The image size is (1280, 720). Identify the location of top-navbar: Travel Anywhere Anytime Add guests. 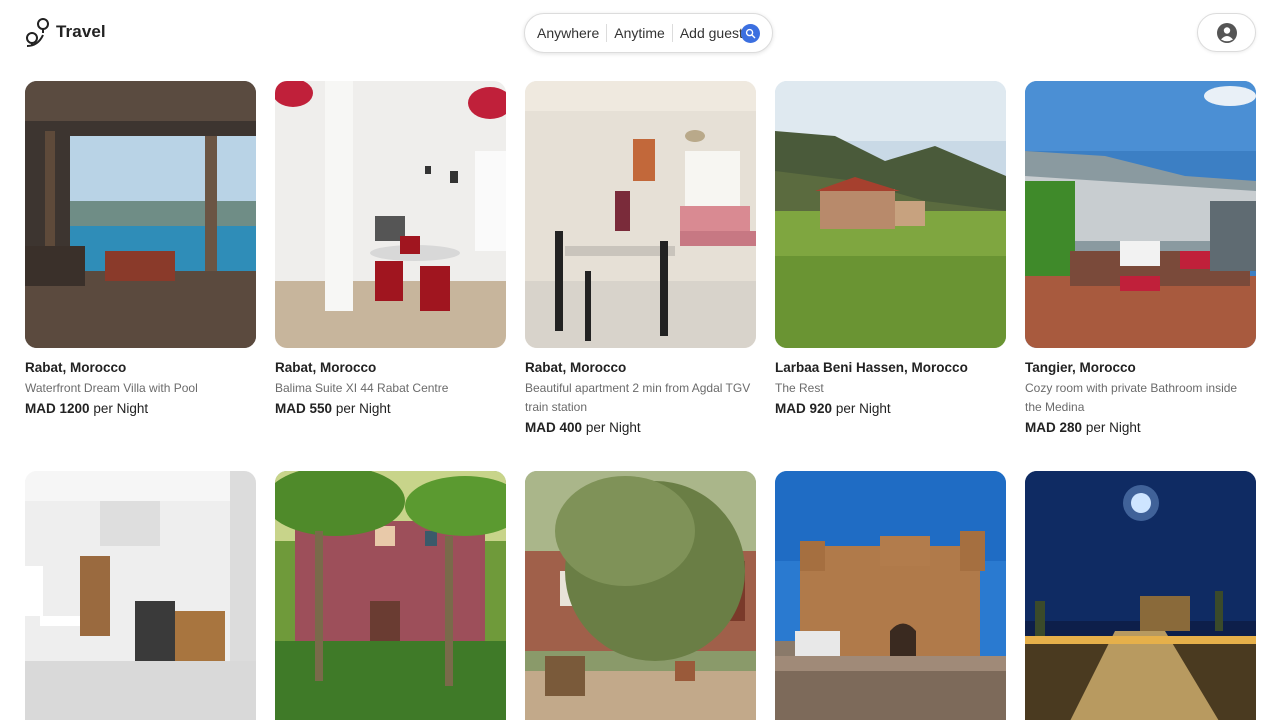
(640, 33).